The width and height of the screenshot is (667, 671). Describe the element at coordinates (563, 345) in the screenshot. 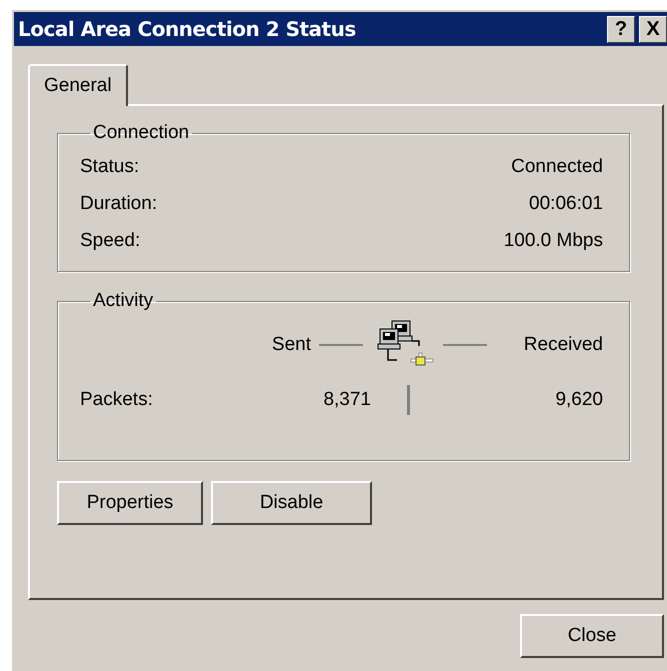

I see `received-label: Received` at that location.